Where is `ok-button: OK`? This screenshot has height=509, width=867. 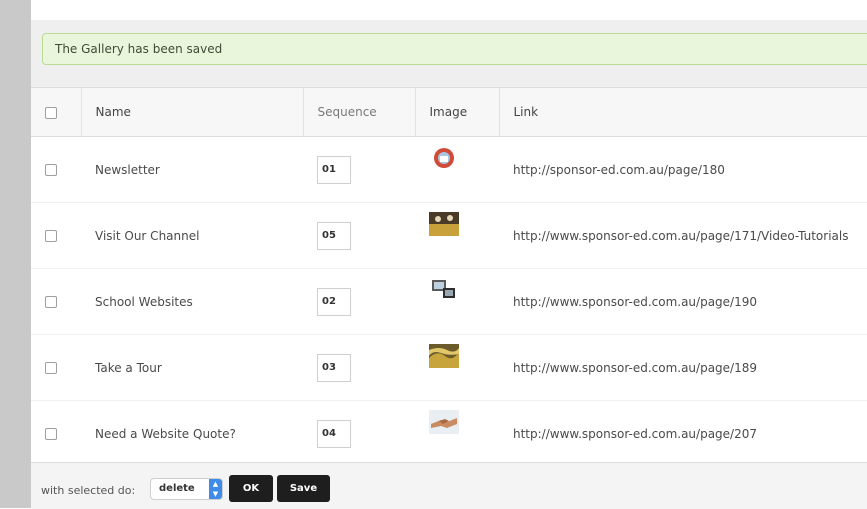
ok-button: OK is located at coordinates (251, 488).